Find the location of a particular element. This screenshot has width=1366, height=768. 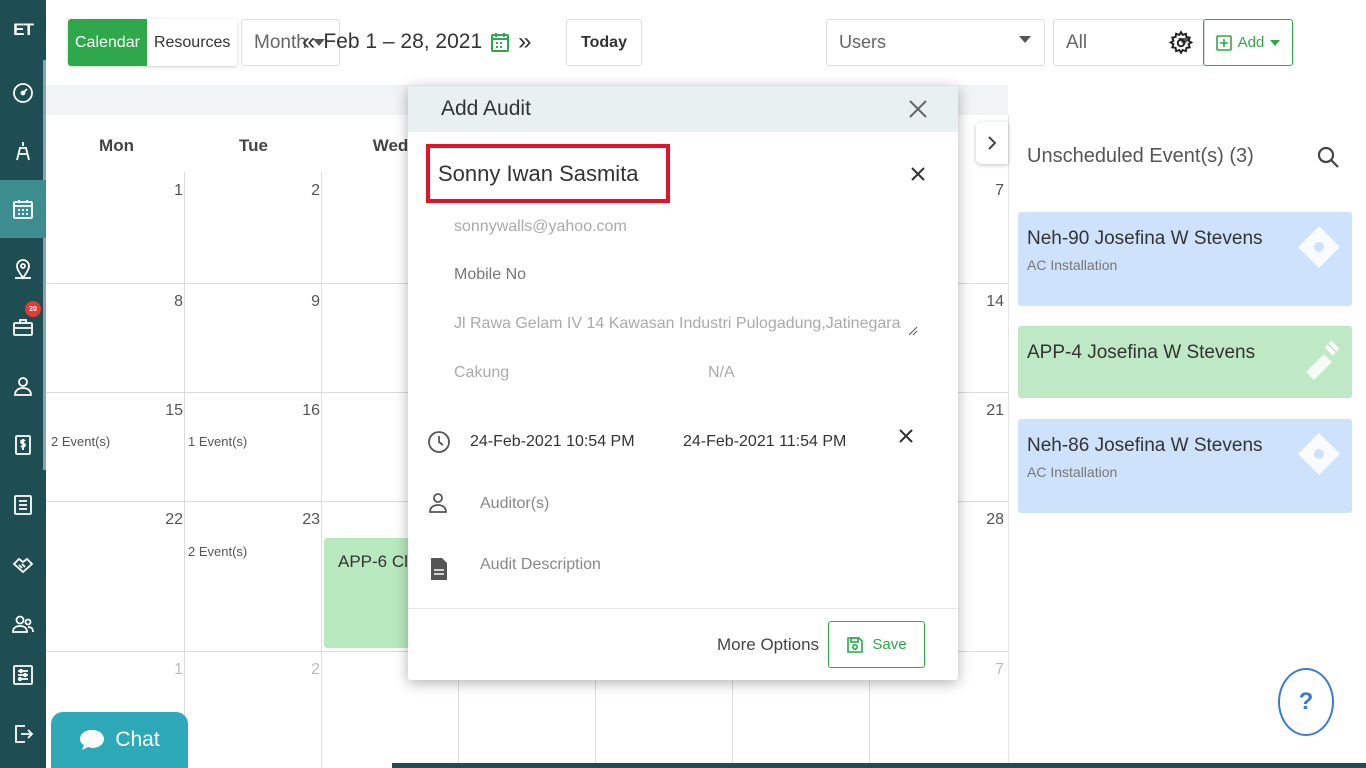

caret-down-icon is located at coordinates (1275, 42).